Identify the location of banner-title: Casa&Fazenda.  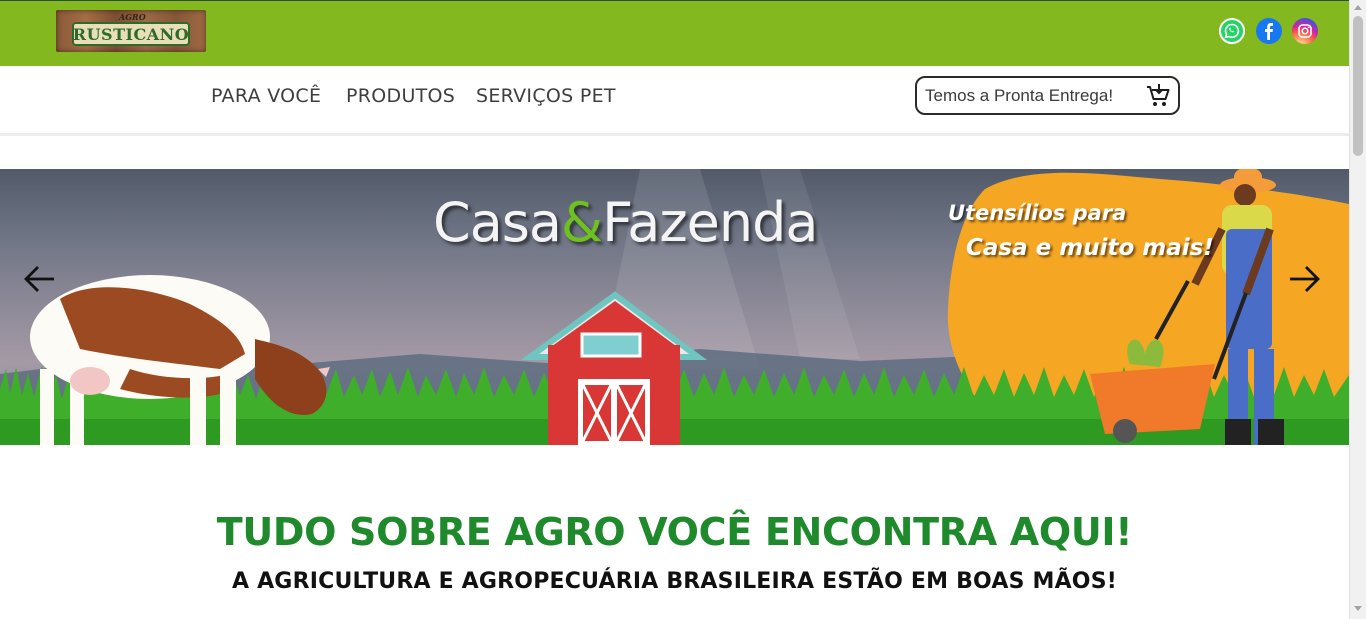
(626, 222).